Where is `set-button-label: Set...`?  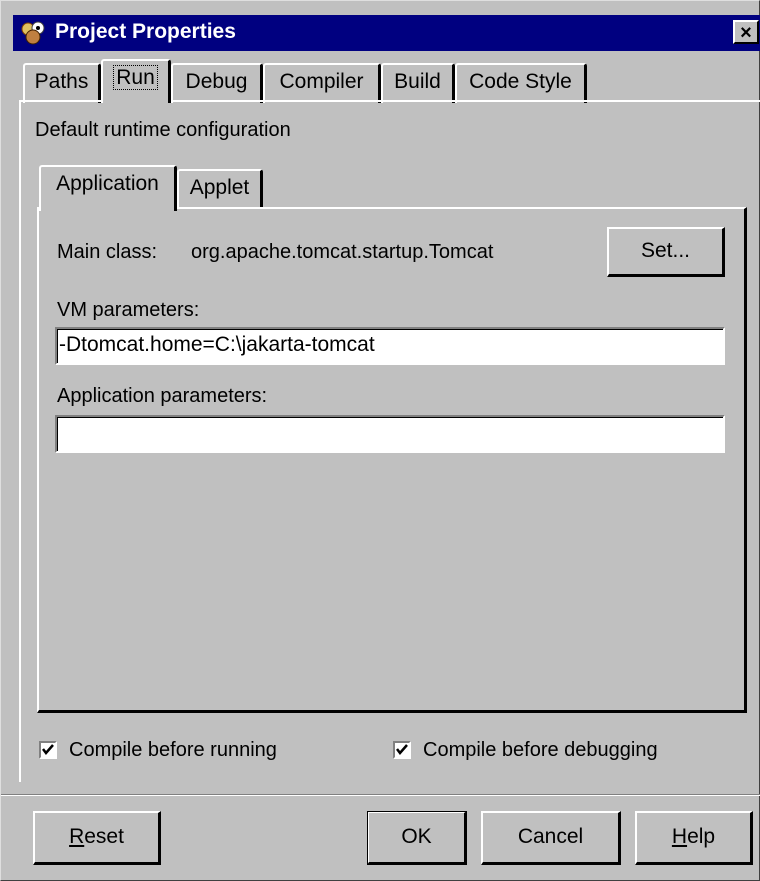
set-button-label: Set... is located at coordinates (665, 250).